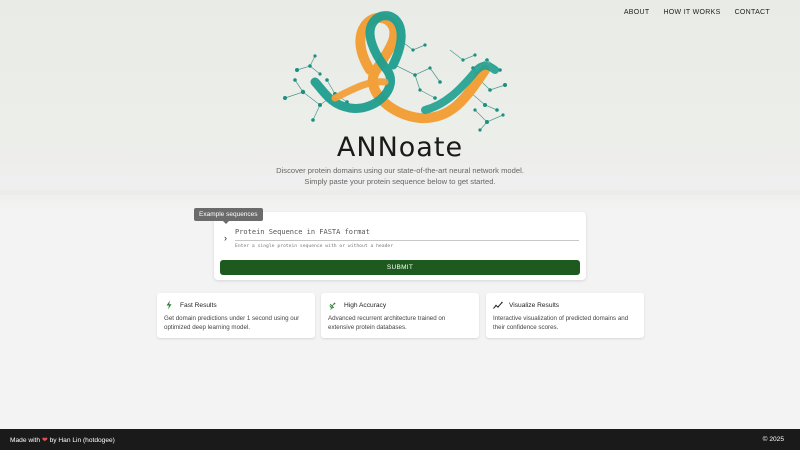 This screenshot has height=450, width=800. Describe the element at coordinates (395, 71) in the screenshot. I see `dna-ribbon-logo-icon` at that location.